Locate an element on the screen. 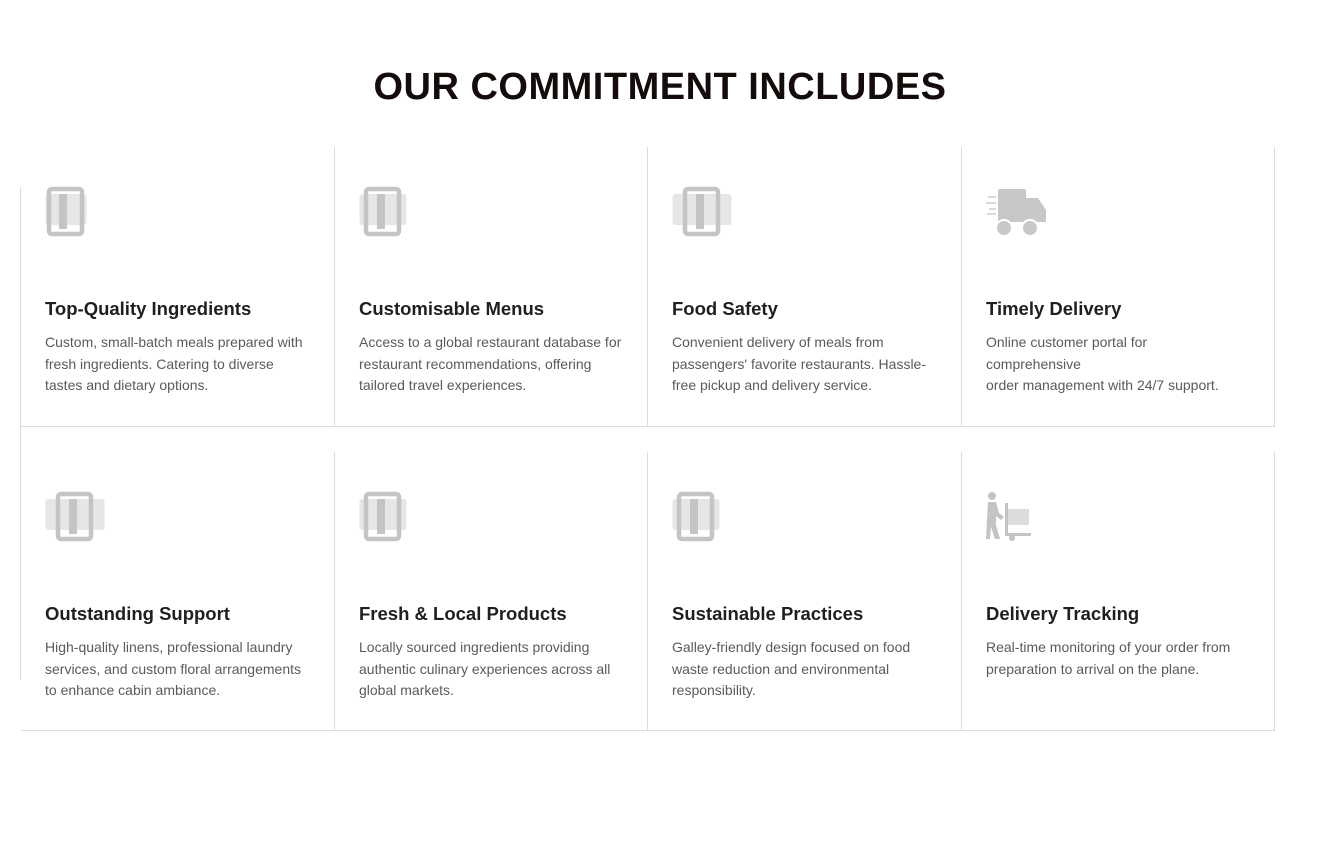 The image size is (1320, 868). card-title: Top-Quality Ingredients is located at coordinates (148, 308).